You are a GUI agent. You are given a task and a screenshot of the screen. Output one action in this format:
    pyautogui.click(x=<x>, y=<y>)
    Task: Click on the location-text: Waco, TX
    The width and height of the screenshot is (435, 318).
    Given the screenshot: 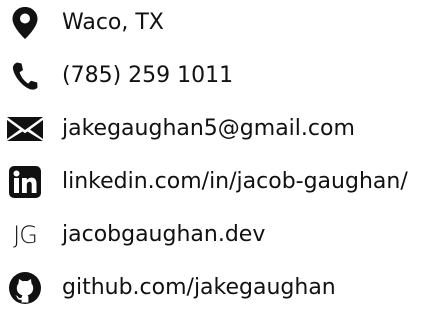 What is the action you would take?
    pyautogui.click(x=113, y=22)
    